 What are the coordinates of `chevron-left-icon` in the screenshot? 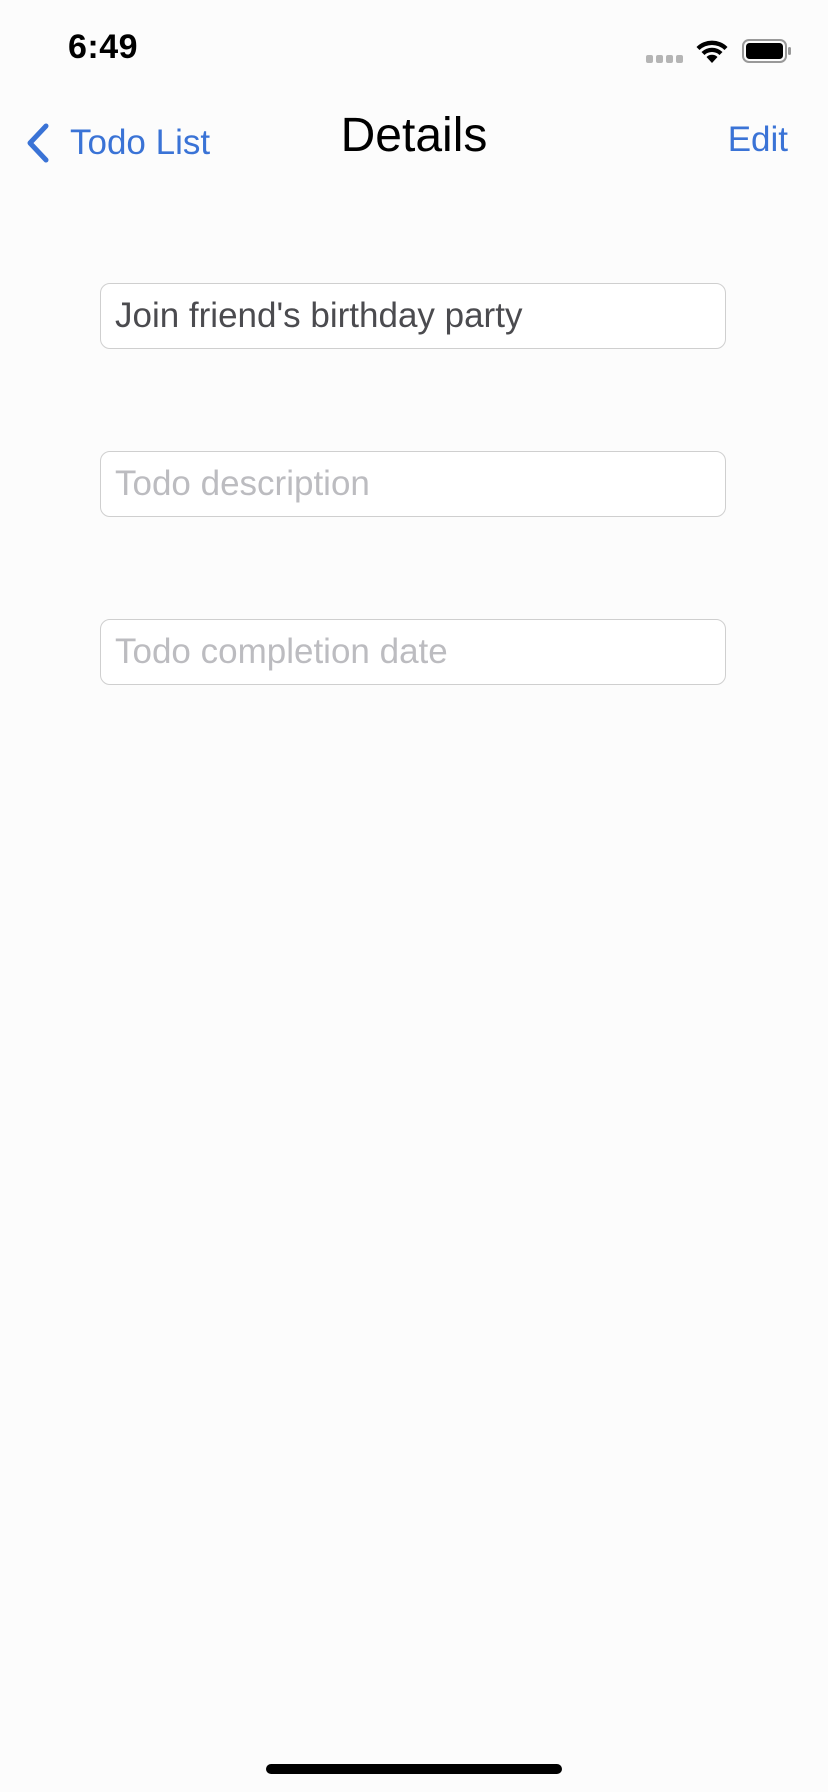 It's located at (38, 143).